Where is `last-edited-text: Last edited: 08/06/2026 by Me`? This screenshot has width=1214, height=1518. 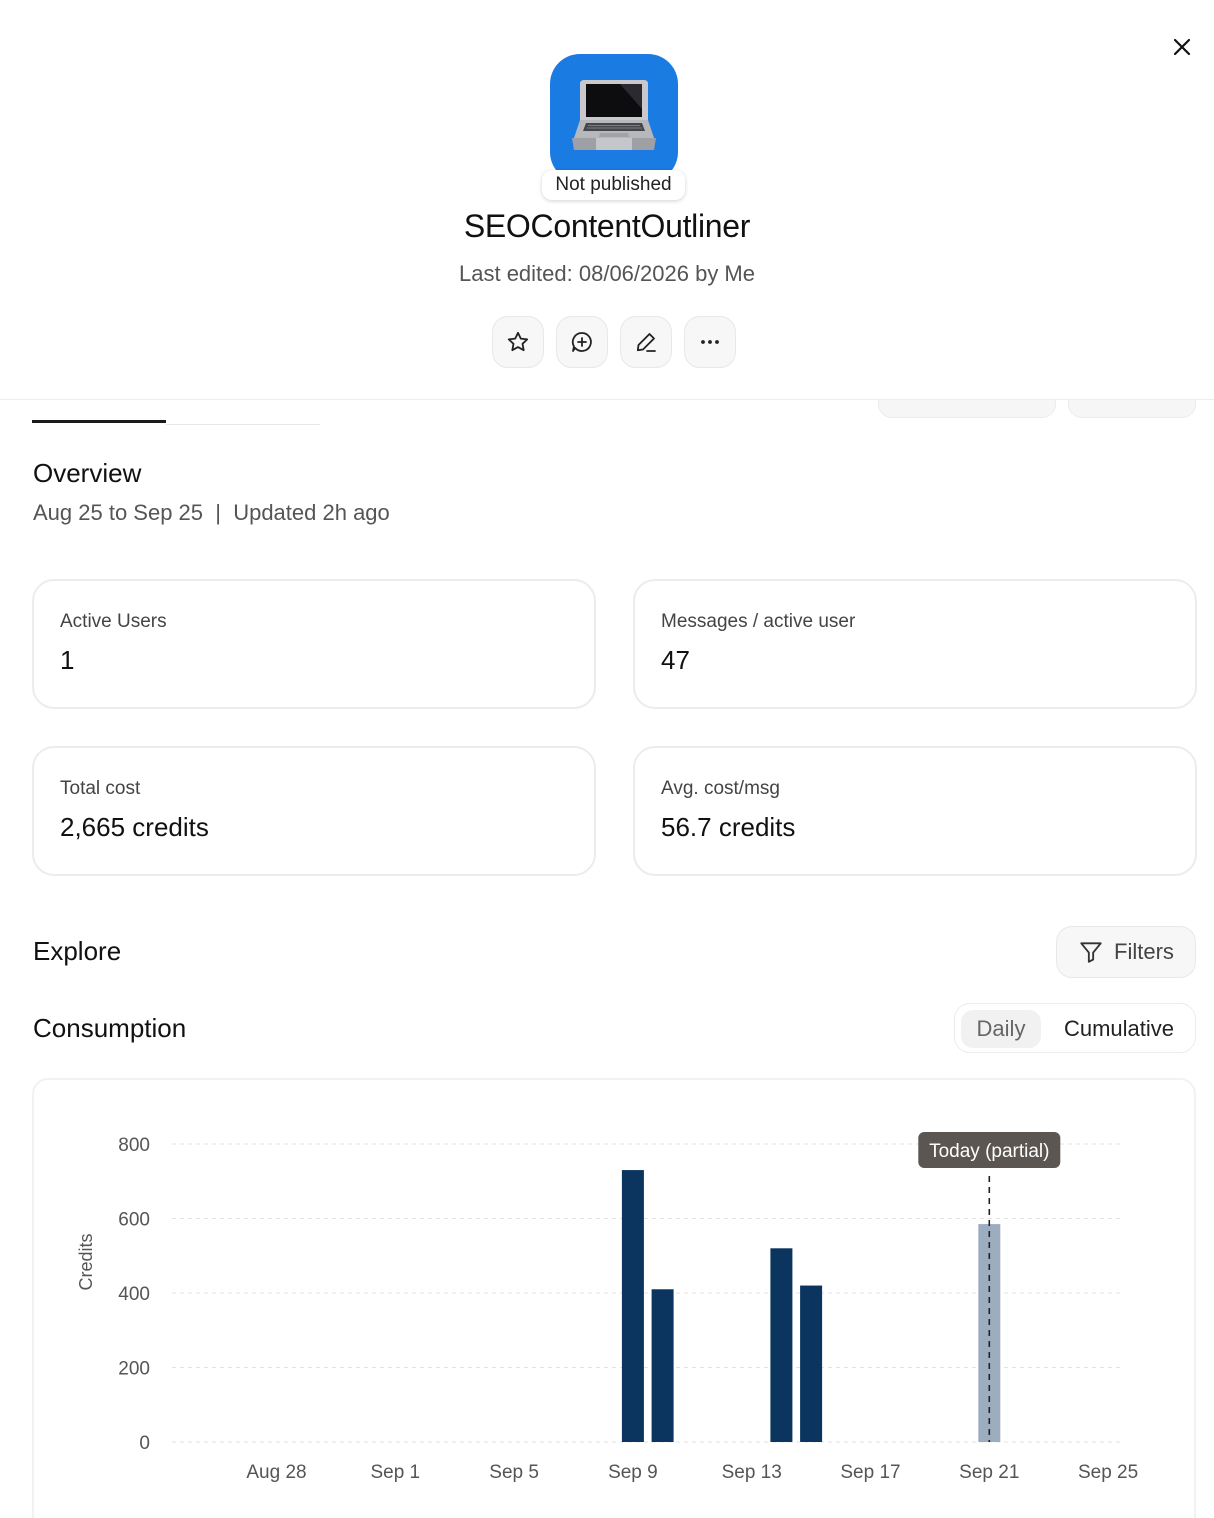
last-edited-text: Last edited: 08/06/2026 by Me is located at coordinates (607, 273).